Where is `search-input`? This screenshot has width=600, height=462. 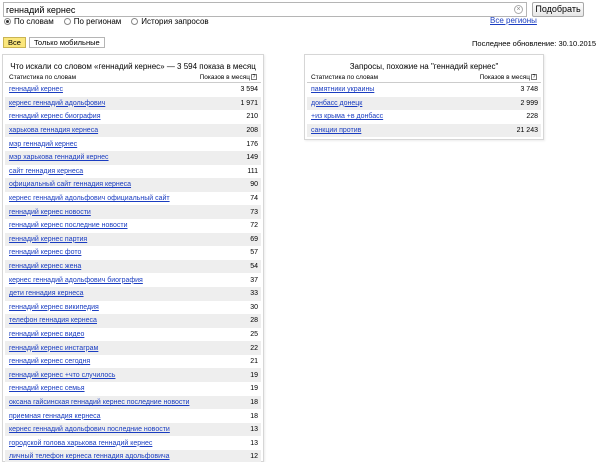 search-input is located at coordinates (254, 9).